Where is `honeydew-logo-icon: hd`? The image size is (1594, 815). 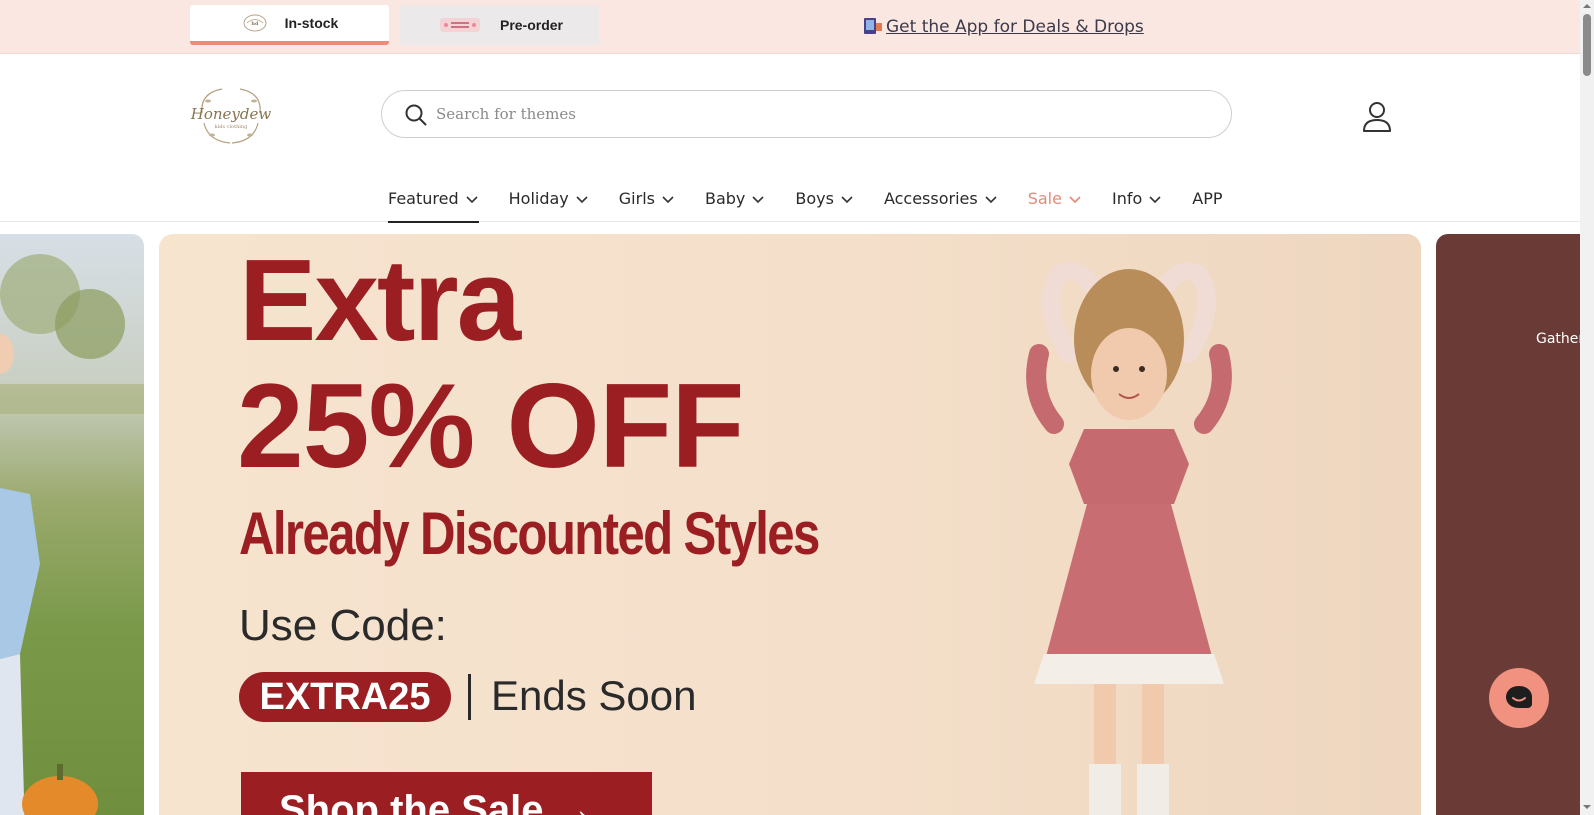
honeydew-logo-icon: hd is located at coordinates (255, 23).